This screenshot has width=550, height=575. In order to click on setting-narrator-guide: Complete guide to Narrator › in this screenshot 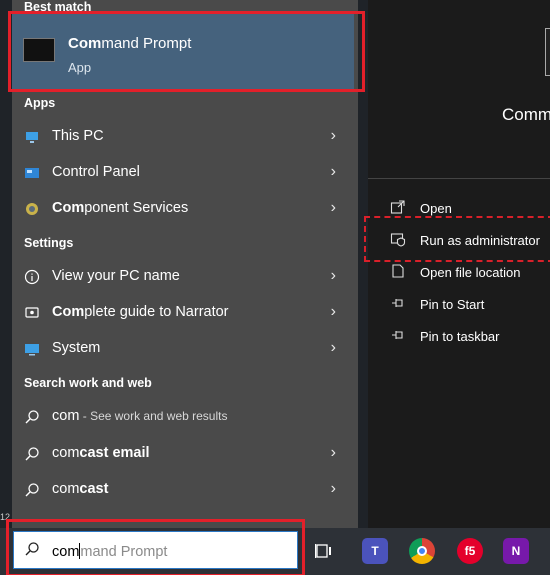, I will do `click(183, 313)`.